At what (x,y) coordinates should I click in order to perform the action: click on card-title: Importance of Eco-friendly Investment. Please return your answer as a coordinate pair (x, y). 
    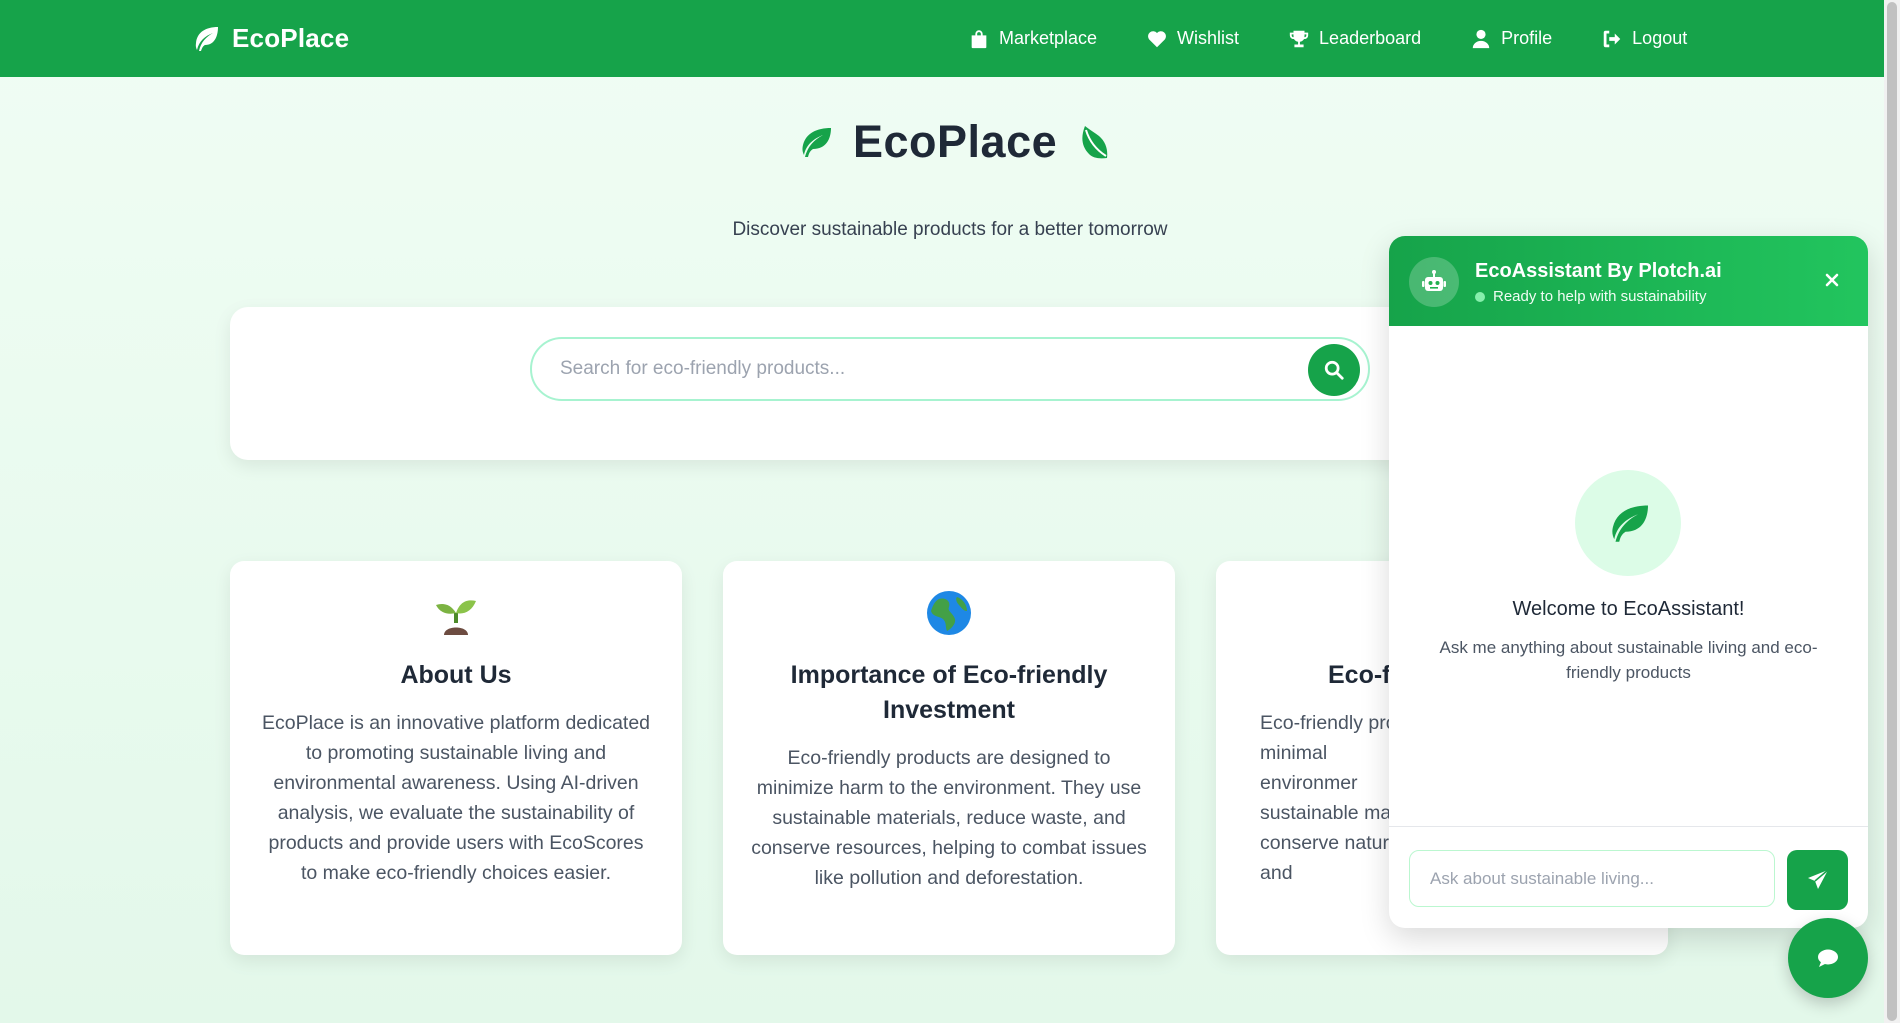
    Looking at the image, I should click on (949, 692).